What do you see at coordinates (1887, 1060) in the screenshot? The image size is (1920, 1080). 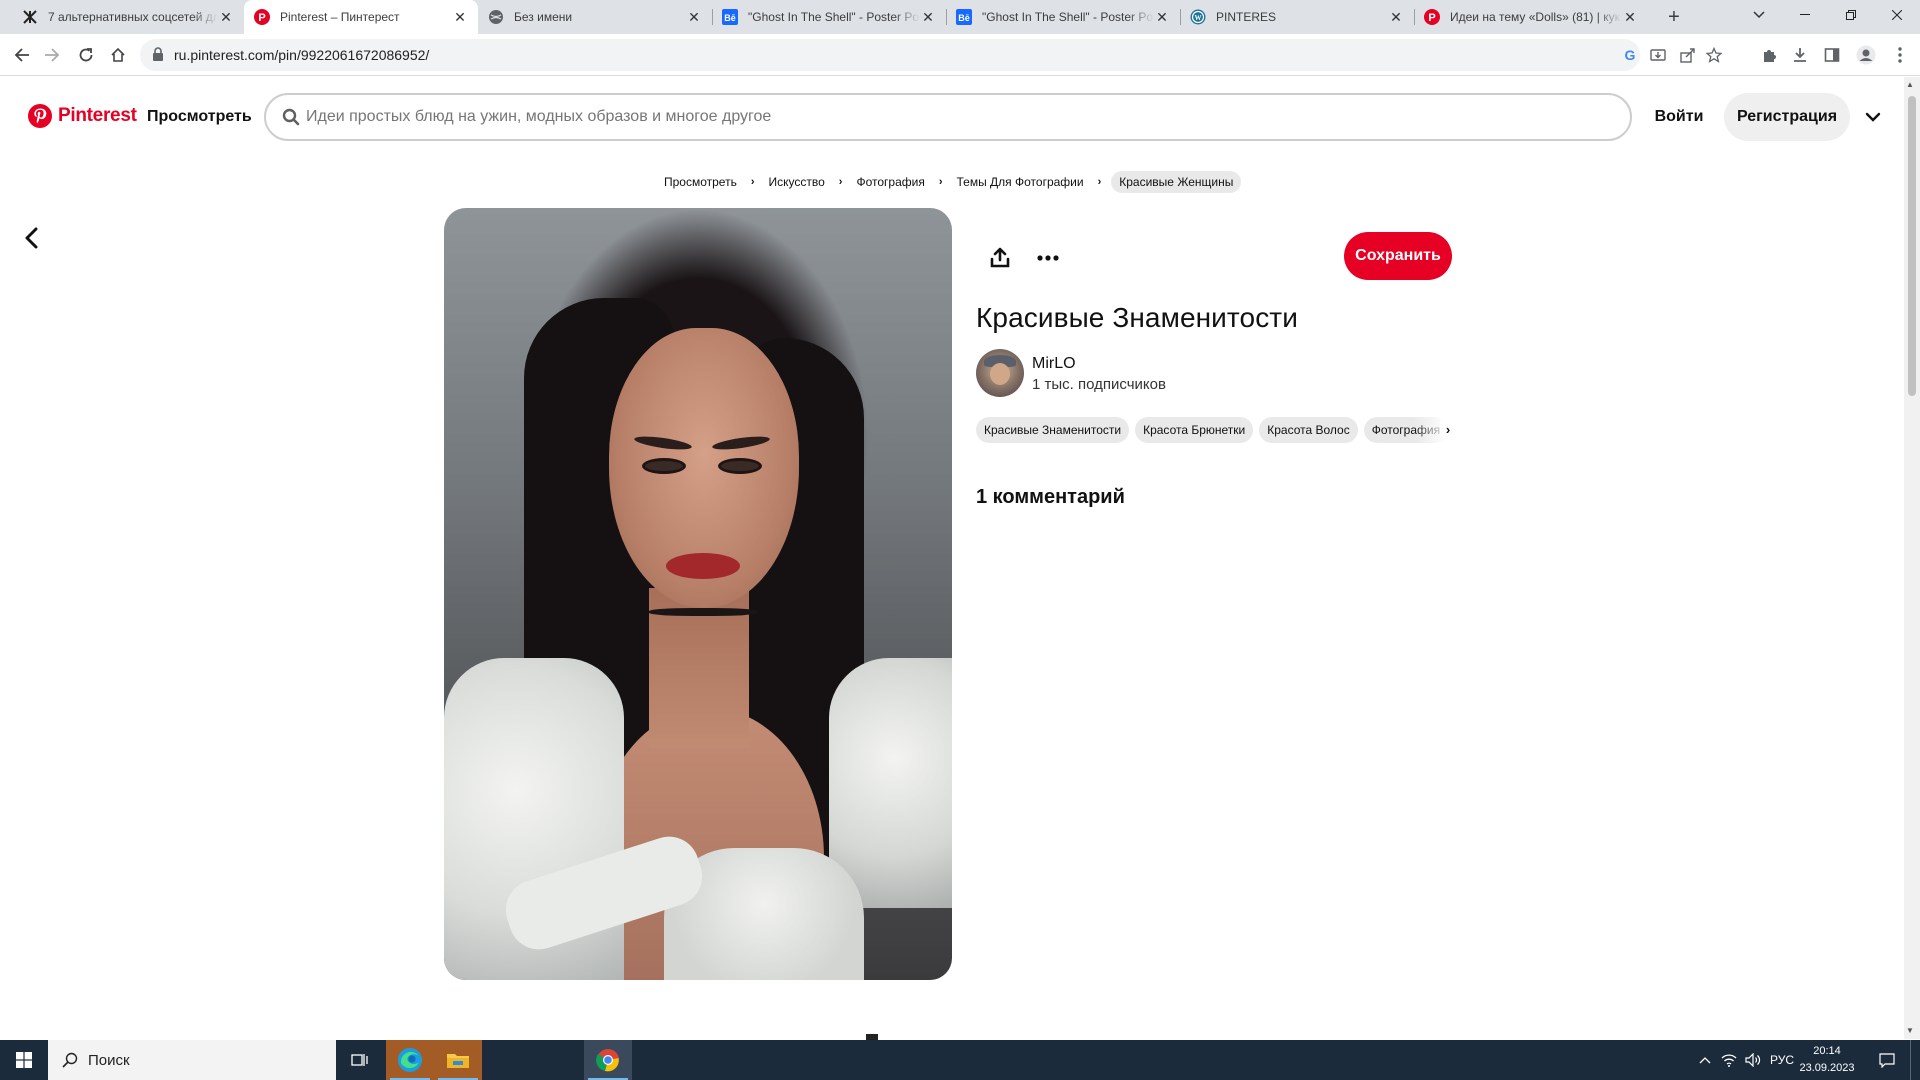 I see `notifications-button` at bounding box center [1887, 1060].